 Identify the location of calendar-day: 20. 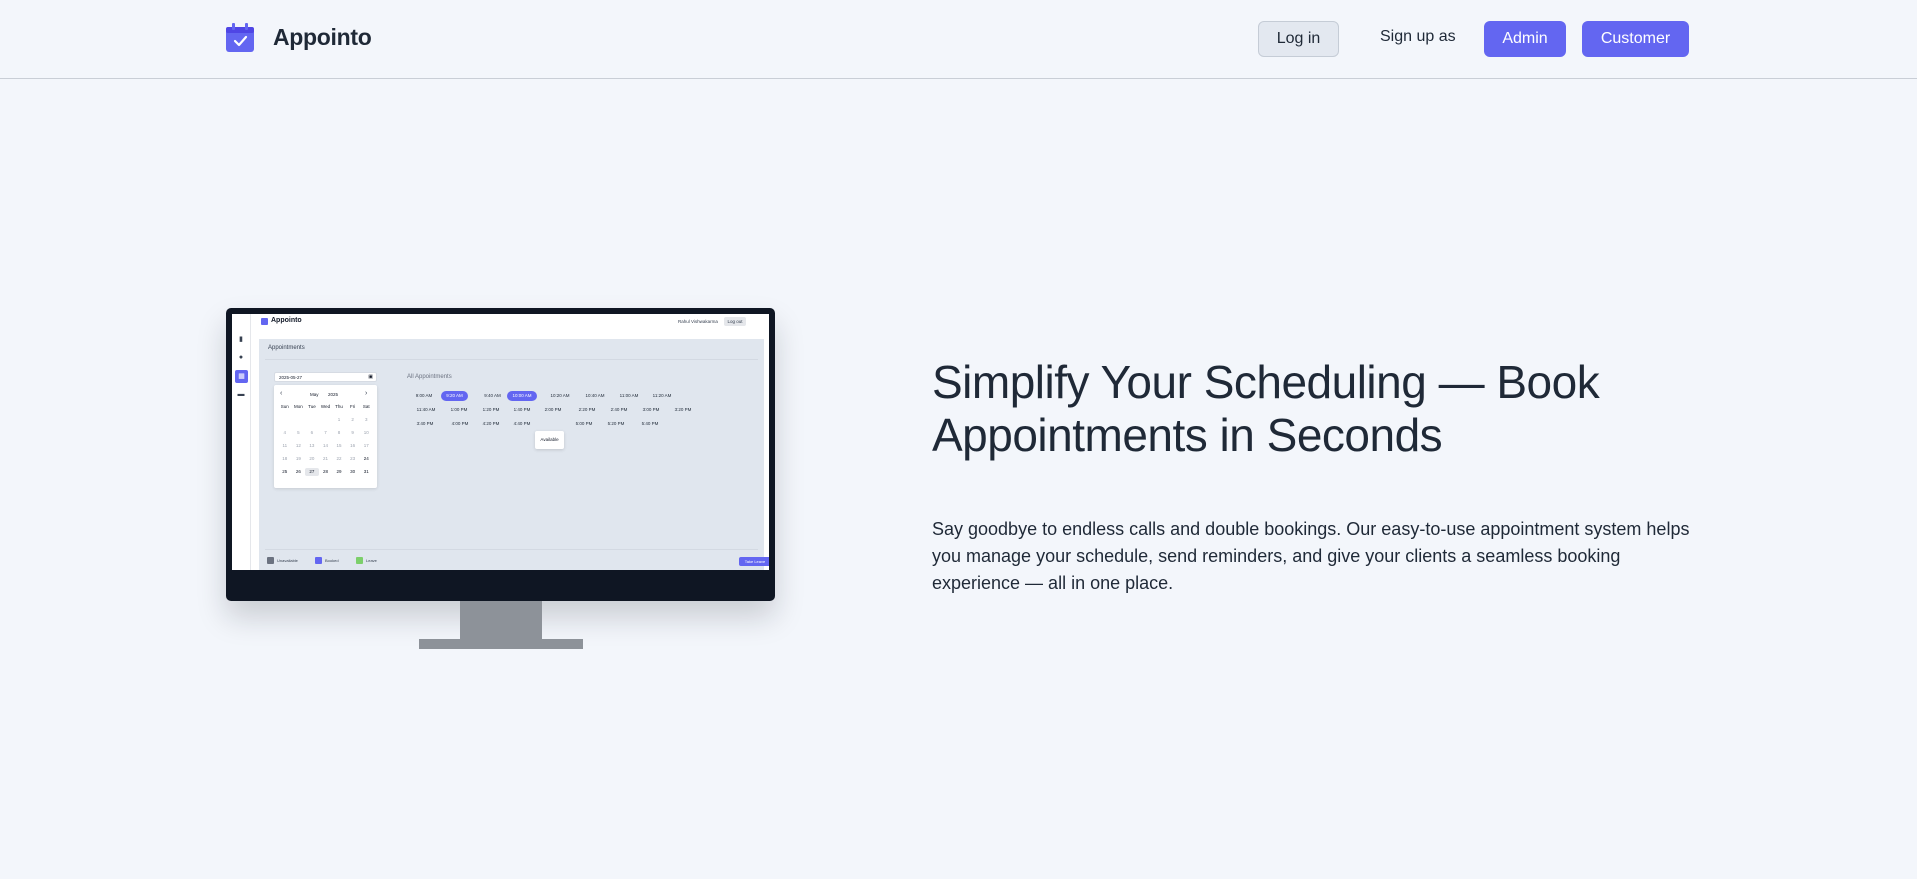
(312, 458).